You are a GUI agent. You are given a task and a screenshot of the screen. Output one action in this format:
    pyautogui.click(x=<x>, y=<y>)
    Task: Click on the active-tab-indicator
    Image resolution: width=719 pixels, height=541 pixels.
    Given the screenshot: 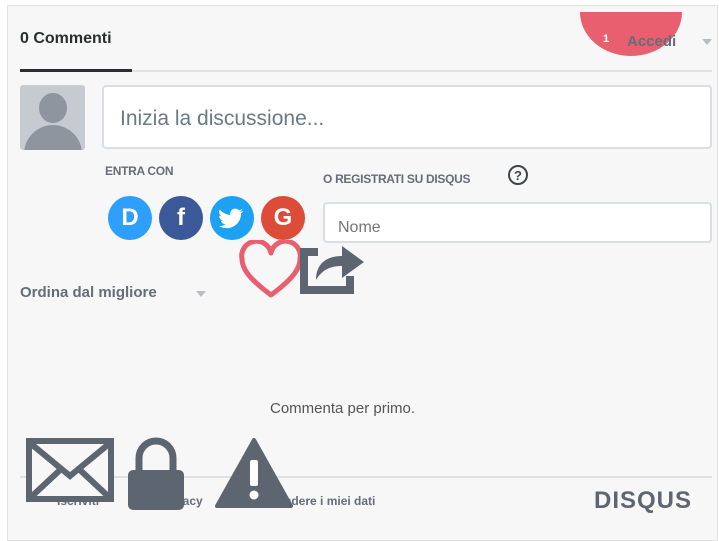 What is the action you would take?
    pyautogui.click(x=76, y=70)
    